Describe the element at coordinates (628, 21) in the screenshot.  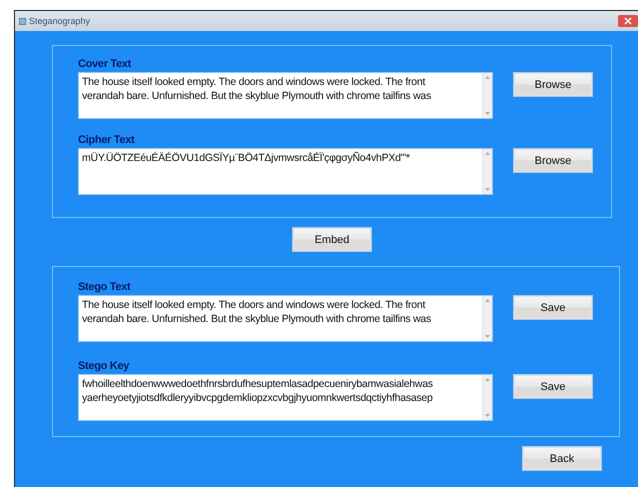
I see `close-icon` at that location.